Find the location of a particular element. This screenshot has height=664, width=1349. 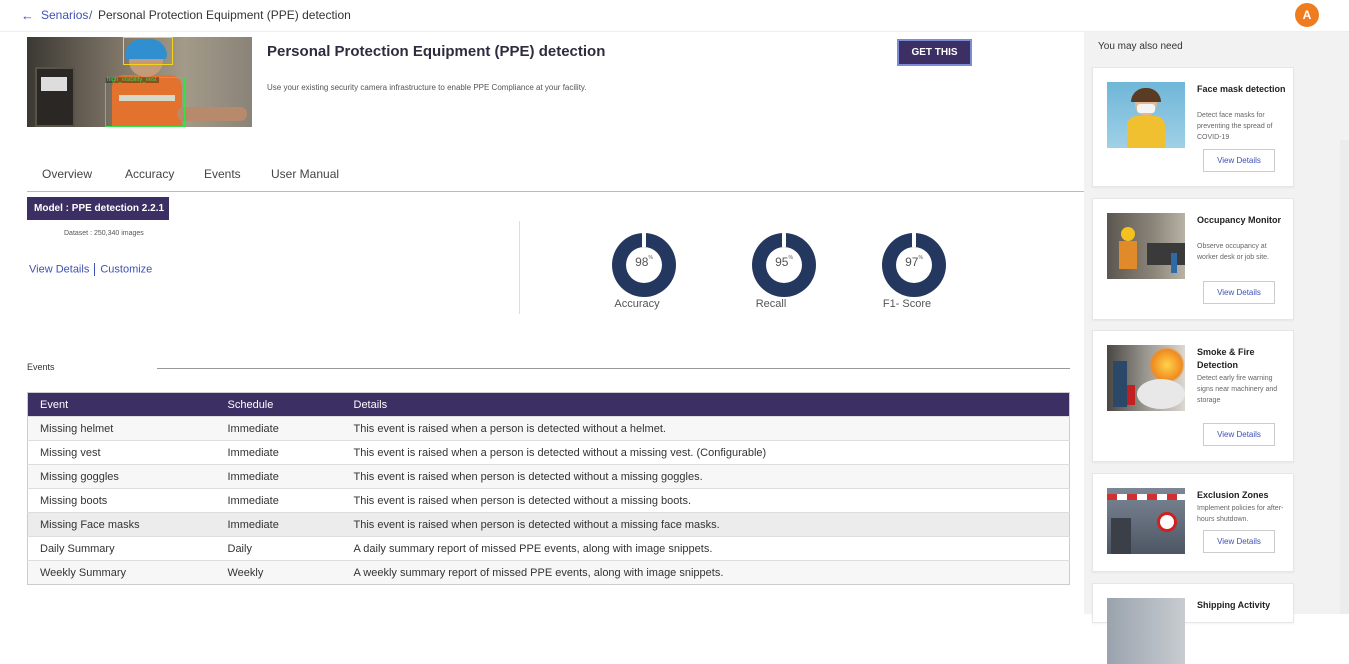

face-mask-thumbnail is located at coordinates (1146, 115).